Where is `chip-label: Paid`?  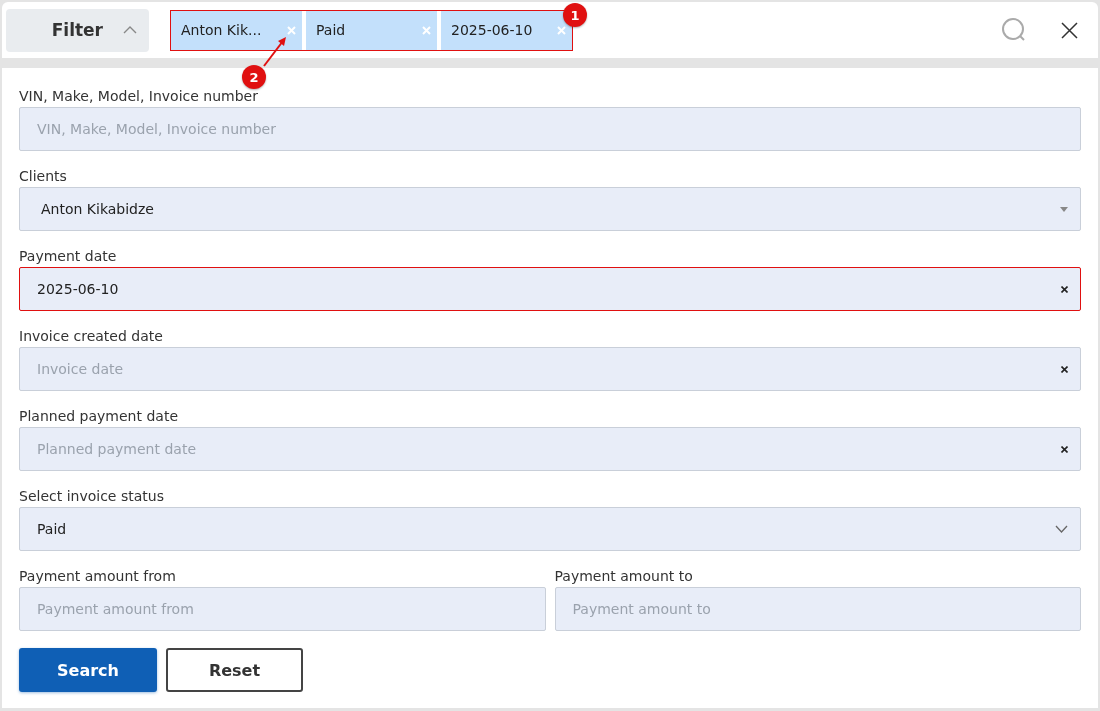
chip-label: Paid is located at coordinates (331, 30).